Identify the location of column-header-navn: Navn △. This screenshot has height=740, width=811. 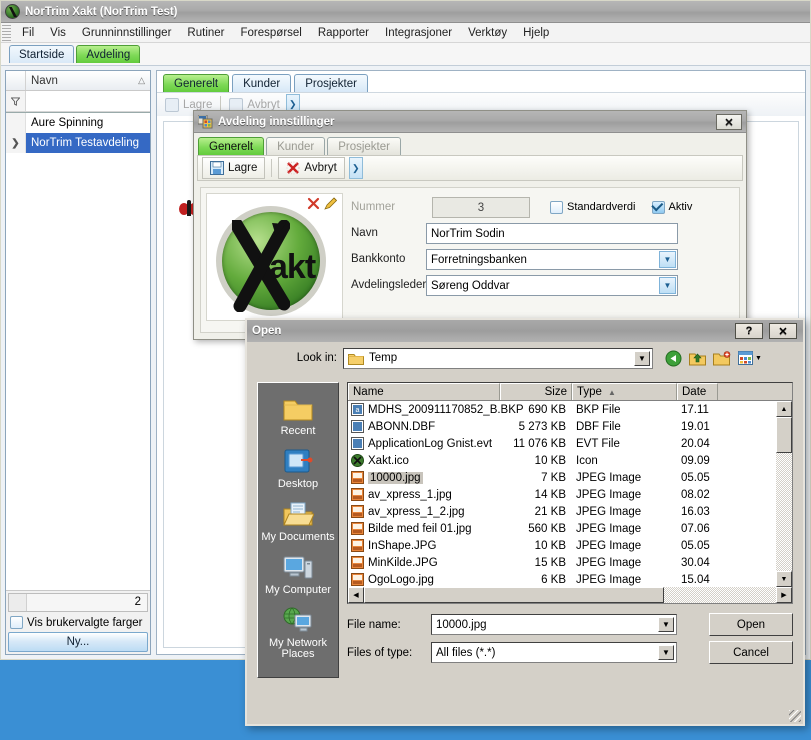
(88, 80).